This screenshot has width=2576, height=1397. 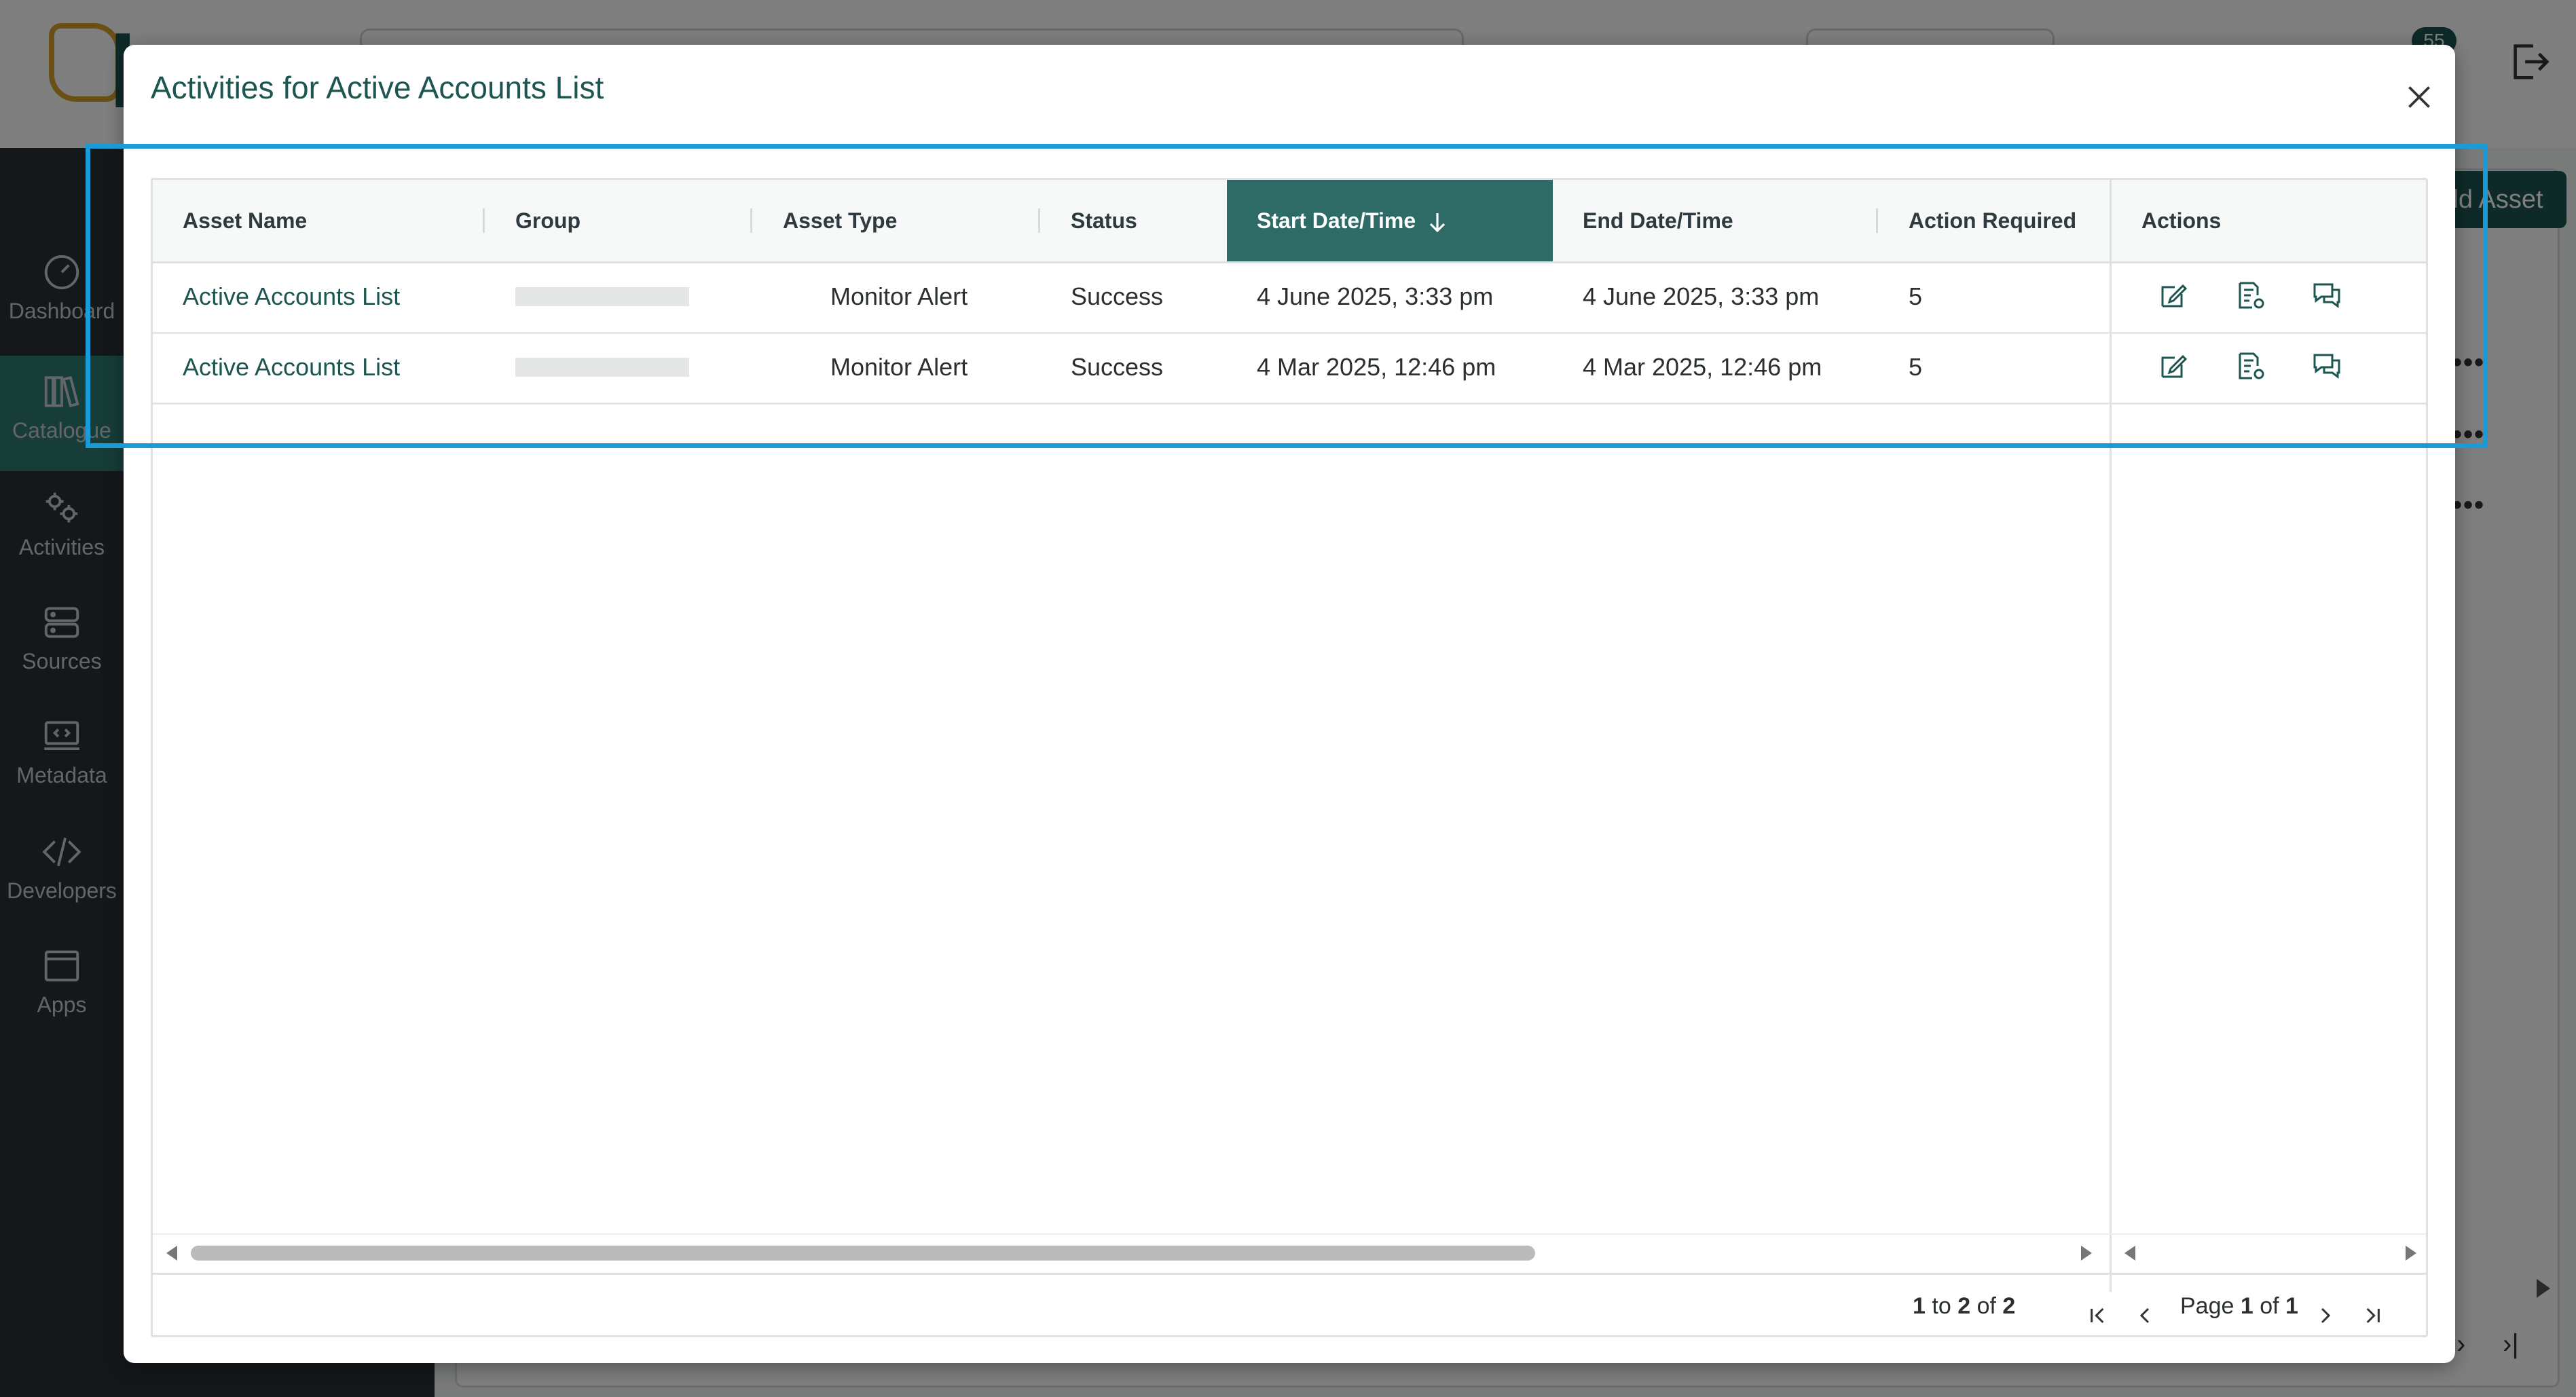 What do you see at coordinates (2144, 1315) in the screenshot?
I see `previous-page-icon` at bounding box center [2144, 1315].